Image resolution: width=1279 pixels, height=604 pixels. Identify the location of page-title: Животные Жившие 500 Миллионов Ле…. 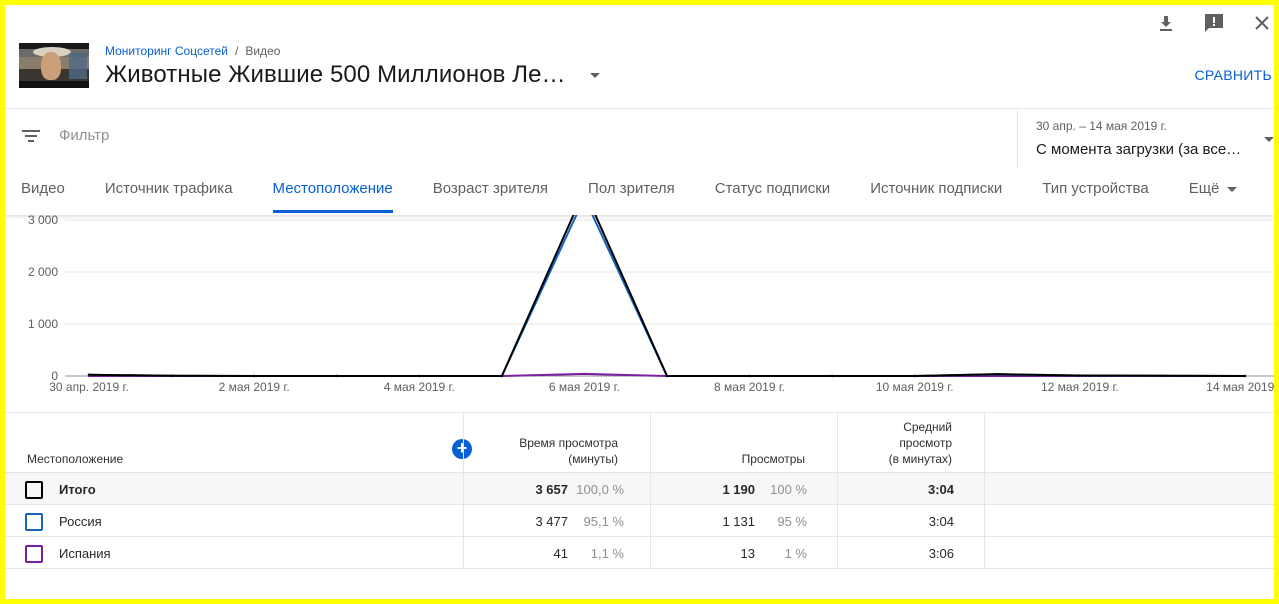
(335, 74).